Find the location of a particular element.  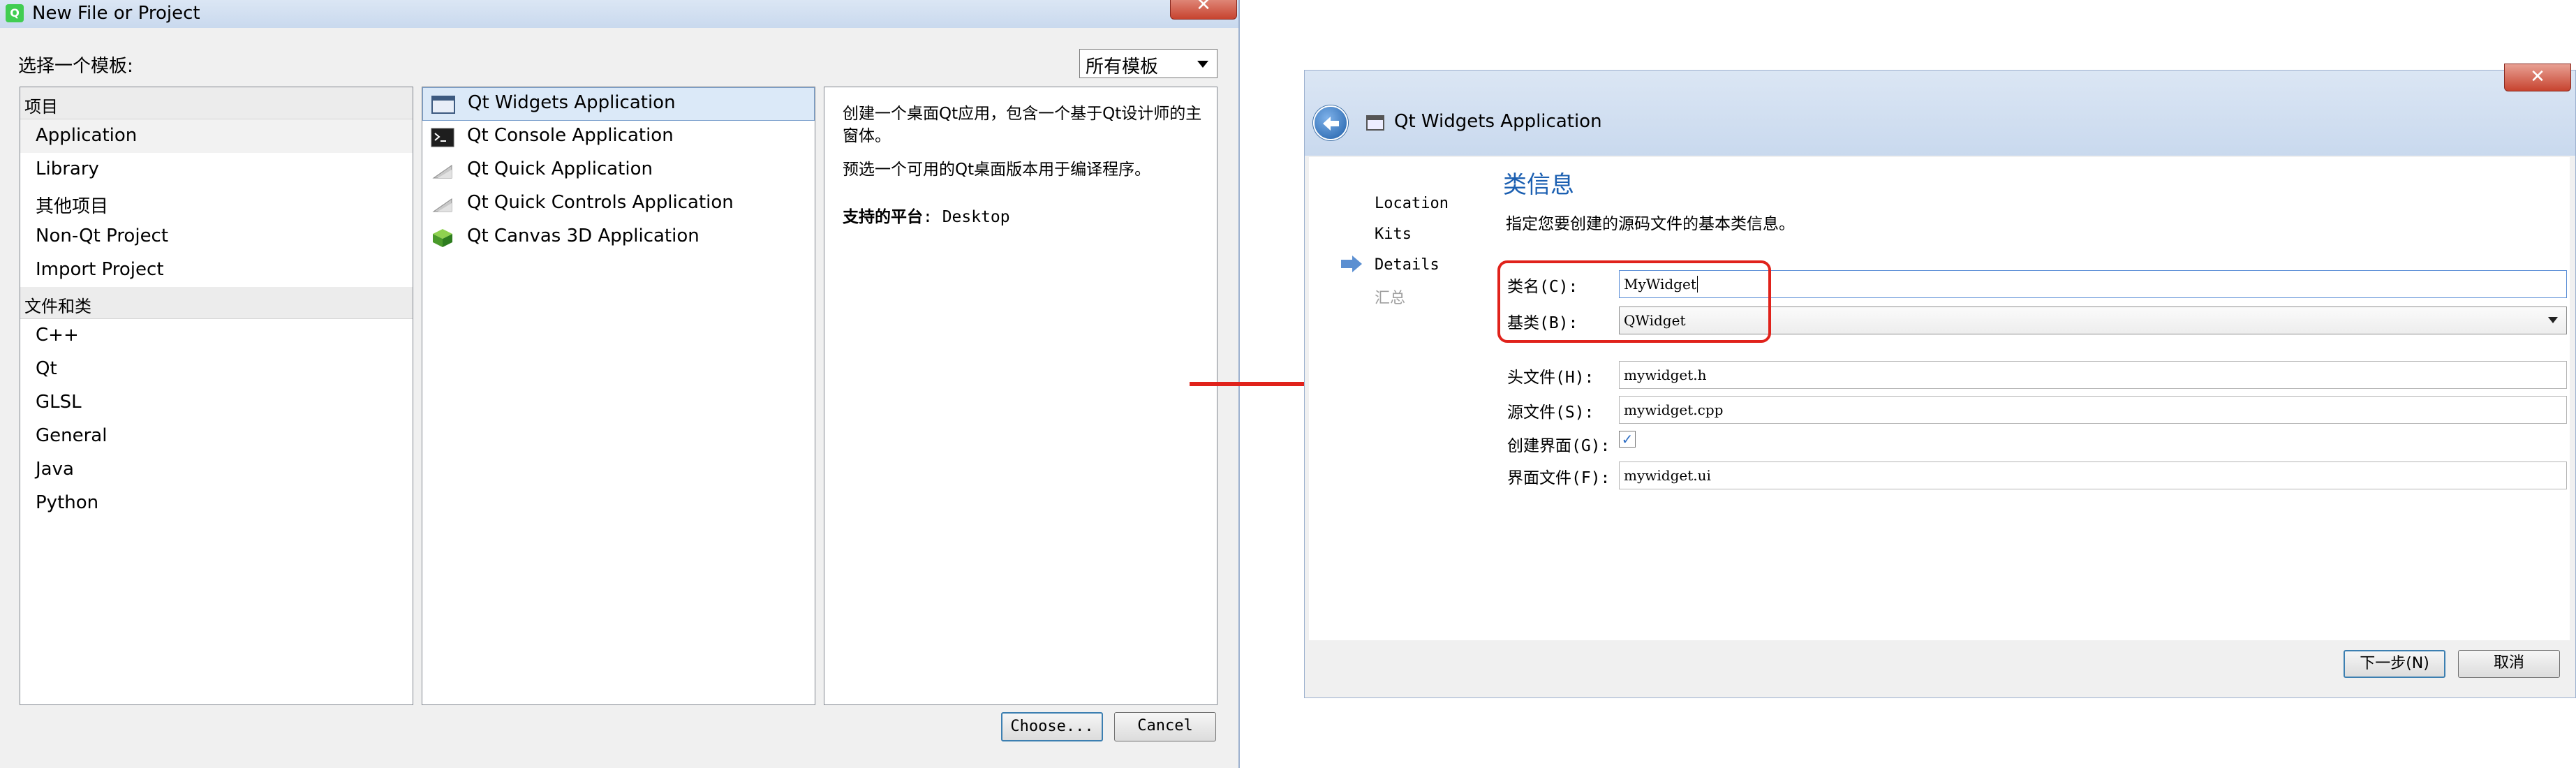

platform-label: 支持的平台 is located at coordinates (883, 217).